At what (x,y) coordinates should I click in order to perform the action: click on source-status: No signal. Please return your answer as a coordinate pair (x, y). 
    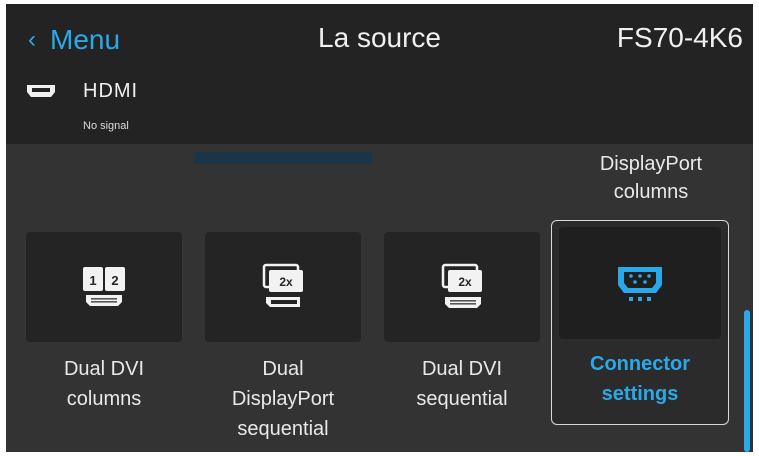
    Looking at the image, I should click on (106, 126).